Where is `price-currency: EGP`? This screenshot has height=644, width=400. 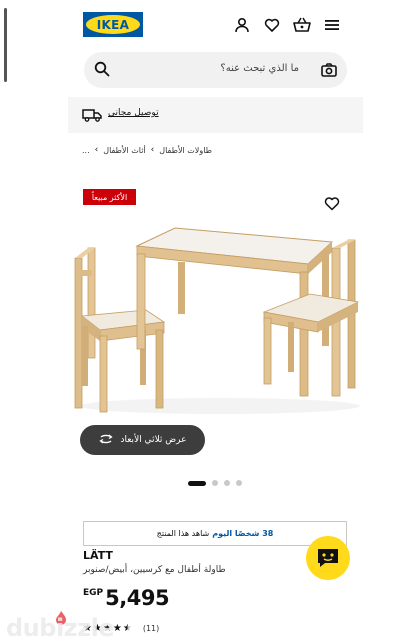
price-currency: EGP is located at coordinates (93, 593).